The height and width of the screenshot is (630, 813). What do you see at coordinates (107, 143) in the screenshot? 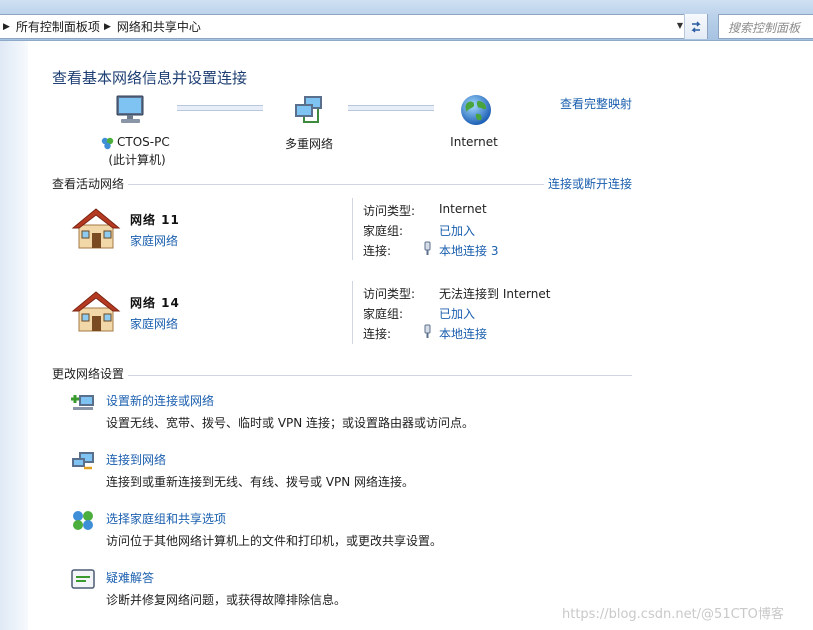
I see `network-shield-icon` at bounding box center [107, 143].